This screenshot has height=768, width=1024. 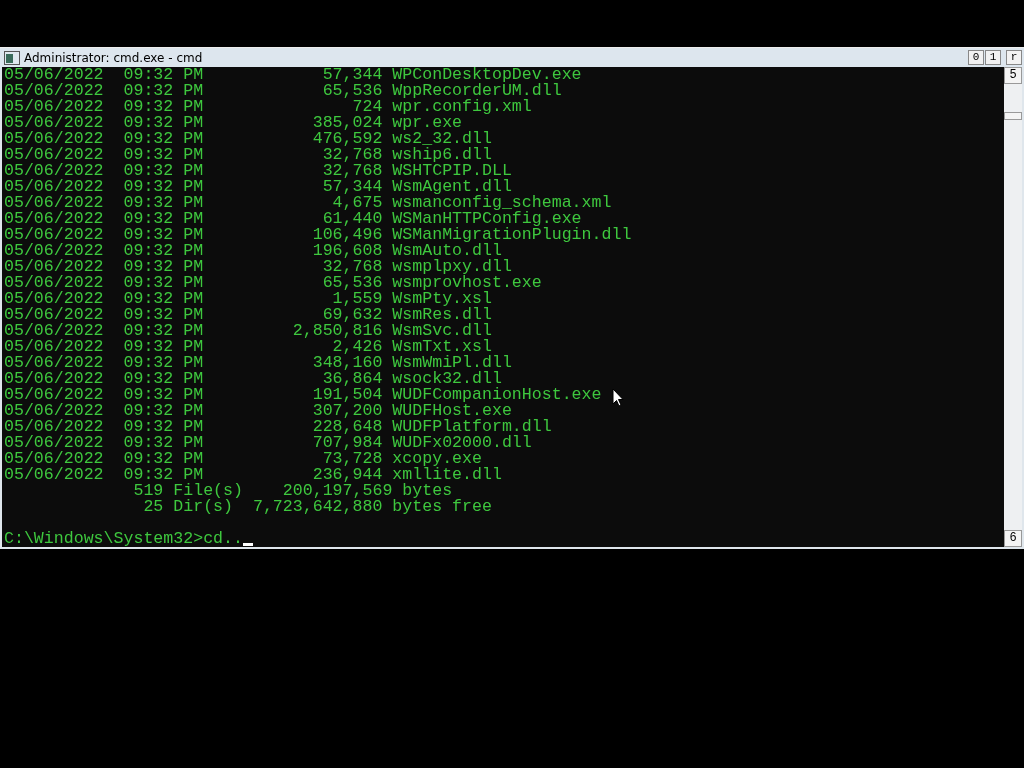 I want to click on mouse-pointer-icon, so click(x=618, y=397).